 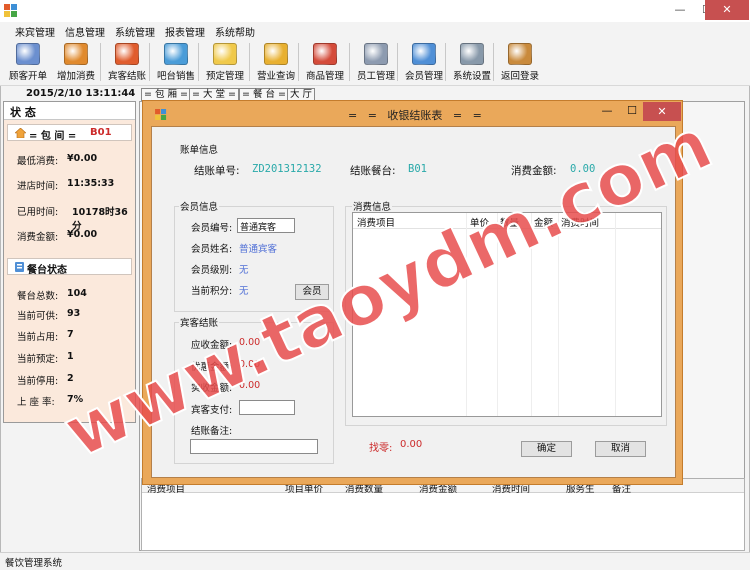 What do you see at coordinates (212, 228) in the screenshot?
I see `member-no-label: 会员编号:` at bounding box center [212, 228].